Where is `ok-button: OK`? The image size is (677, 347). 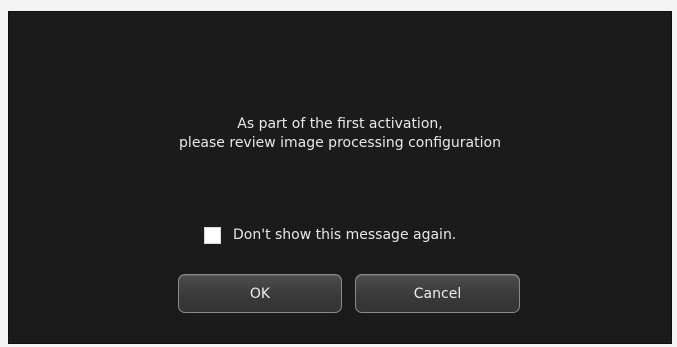
ok-button: OK is located at coordinates (260, 293).